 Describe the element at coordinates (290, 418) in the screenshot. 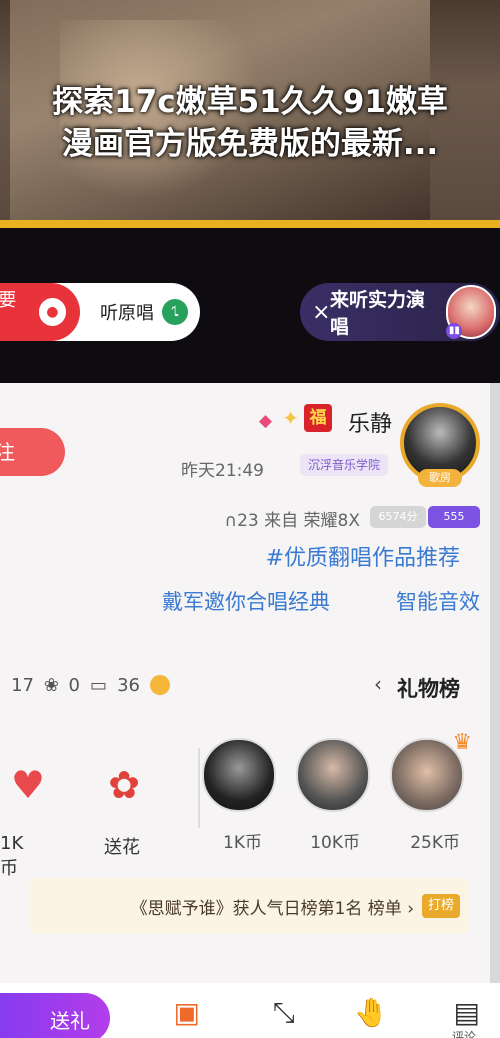

I see `sparkle-icon: ✦` at that location.